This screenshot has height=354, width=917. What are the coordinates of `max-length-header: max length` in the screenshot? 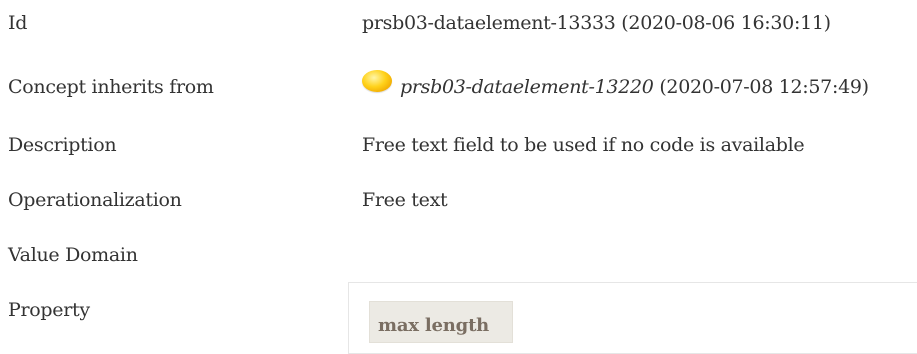 It's located at (434, 325).